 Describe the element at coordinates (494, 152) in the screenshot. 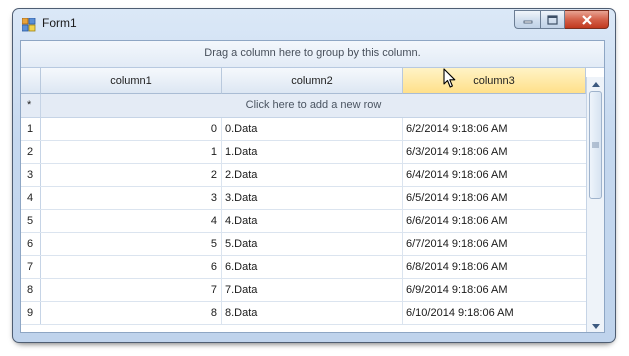

I see `cell-column3: 6/3/2014 9:18:06 AM` at that location.